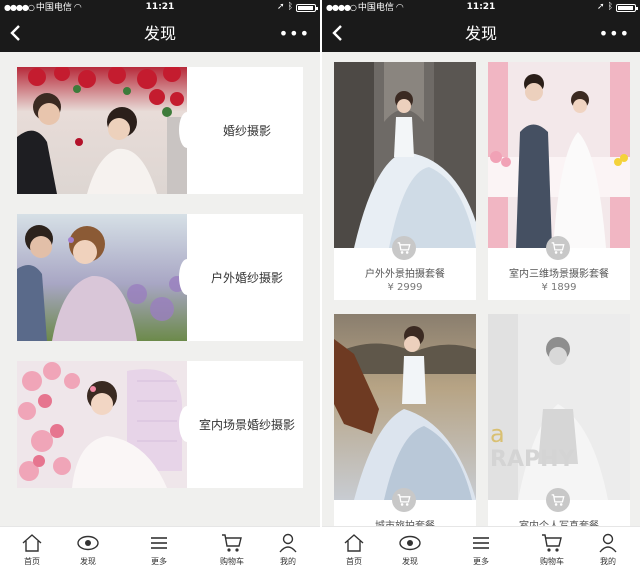  I want to click on product-name: 户外外景拍摄套餐, so click(405, 274).